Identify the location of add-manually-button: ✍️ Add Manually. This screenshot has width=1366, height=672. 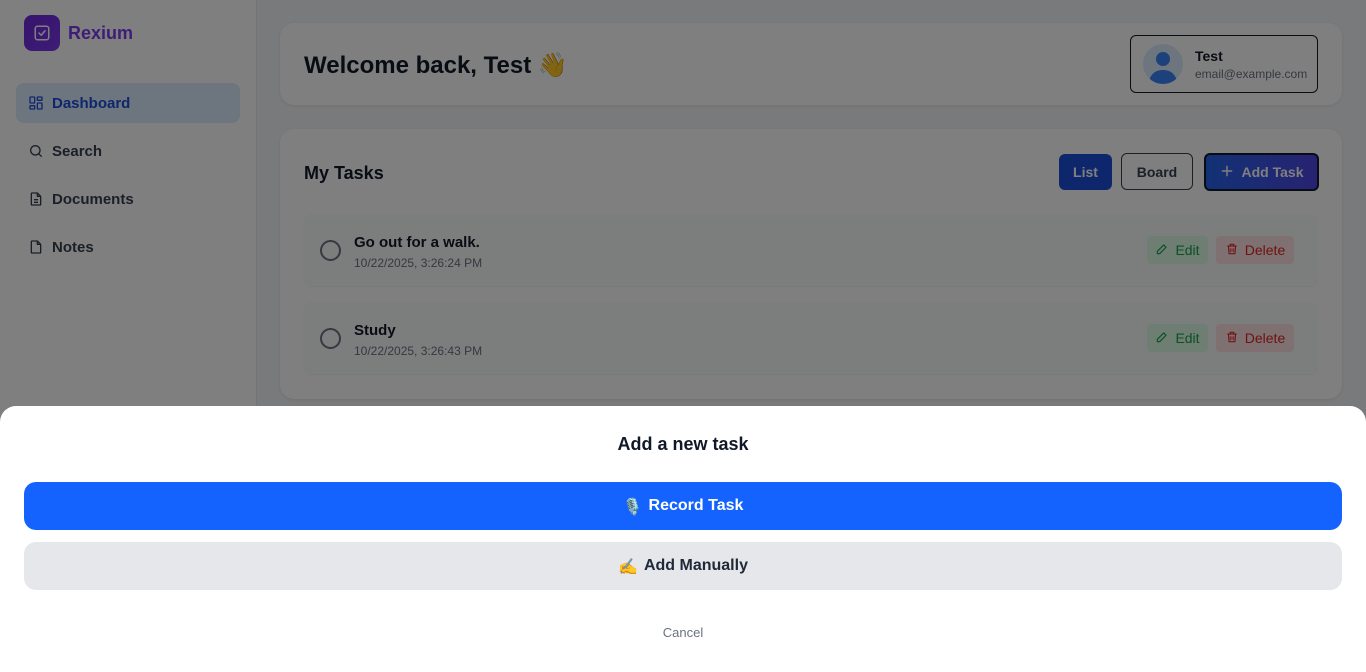
(683, 566).